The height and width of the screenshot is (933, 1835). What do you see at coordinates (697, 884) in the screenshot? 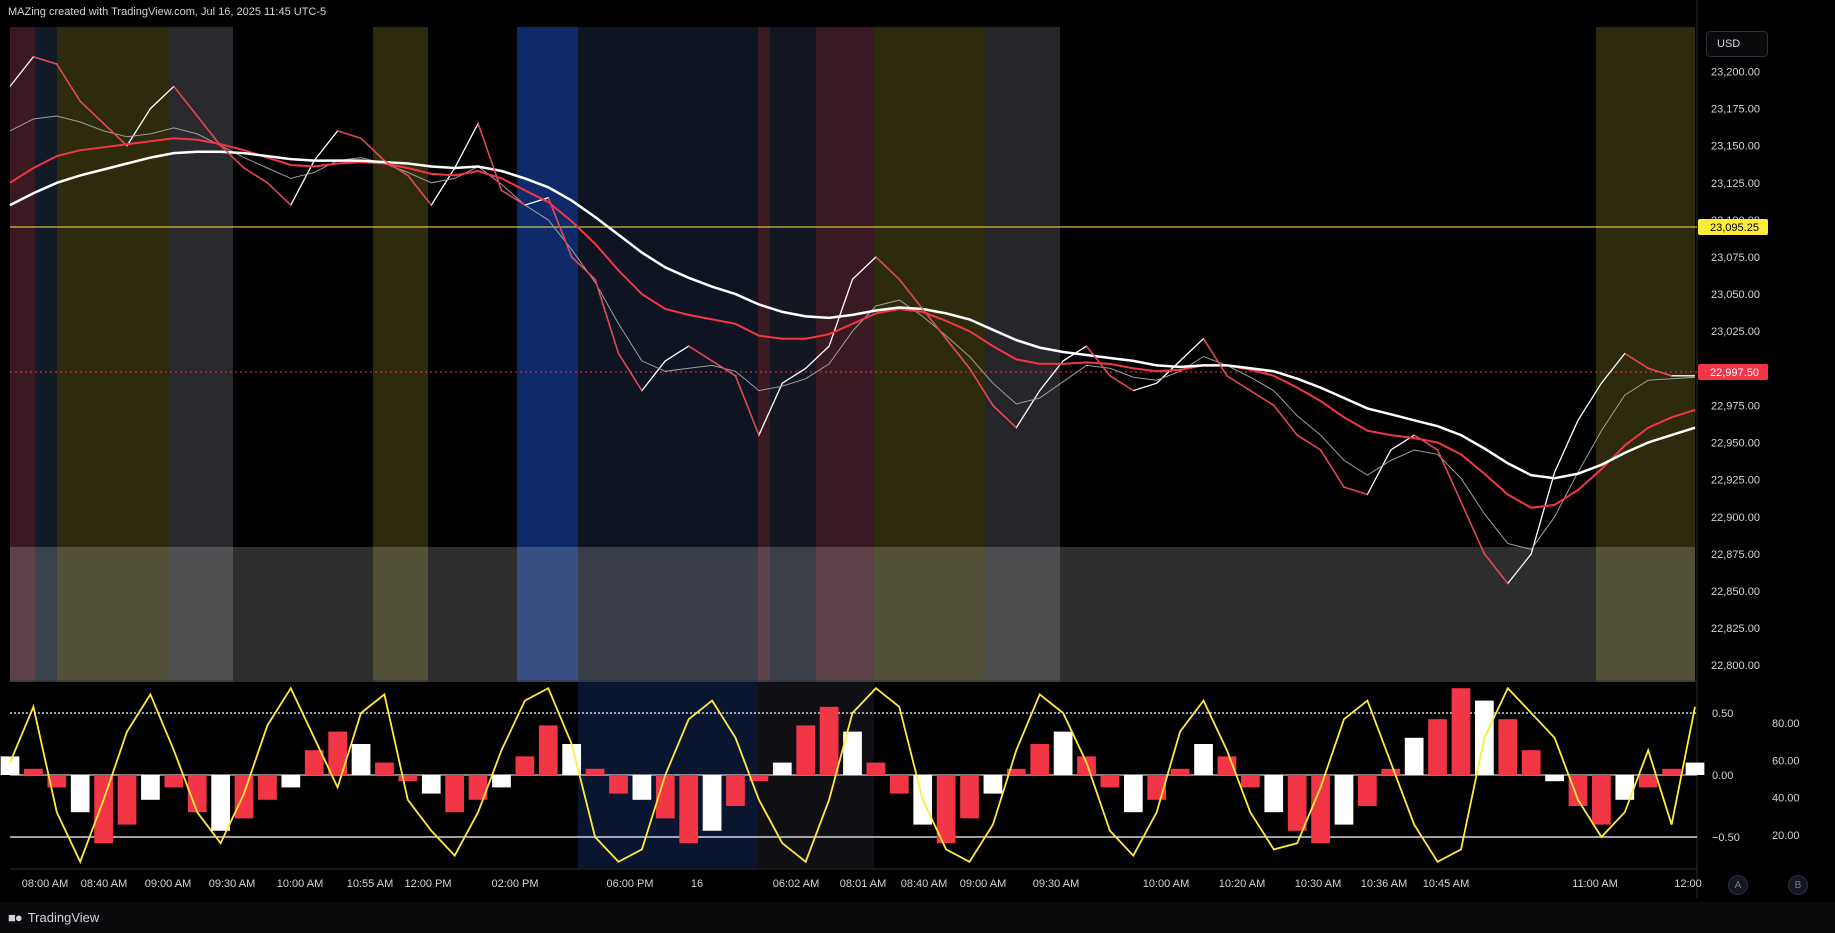
I see `time-tick-label: 16` at bounding box center [697, 884].